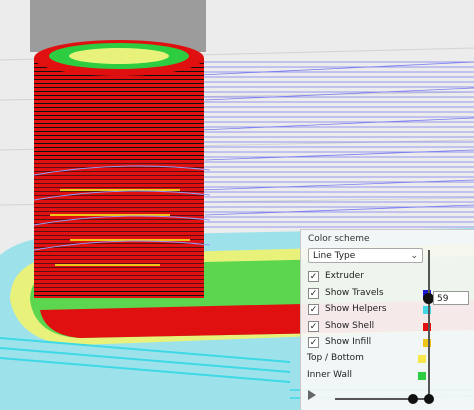 This screenshot has height=410, width=474. What do you see at coordinates (350, 326) in the screenshot?
I see `option-label: Show Shell` at bounding box center [350, 326].